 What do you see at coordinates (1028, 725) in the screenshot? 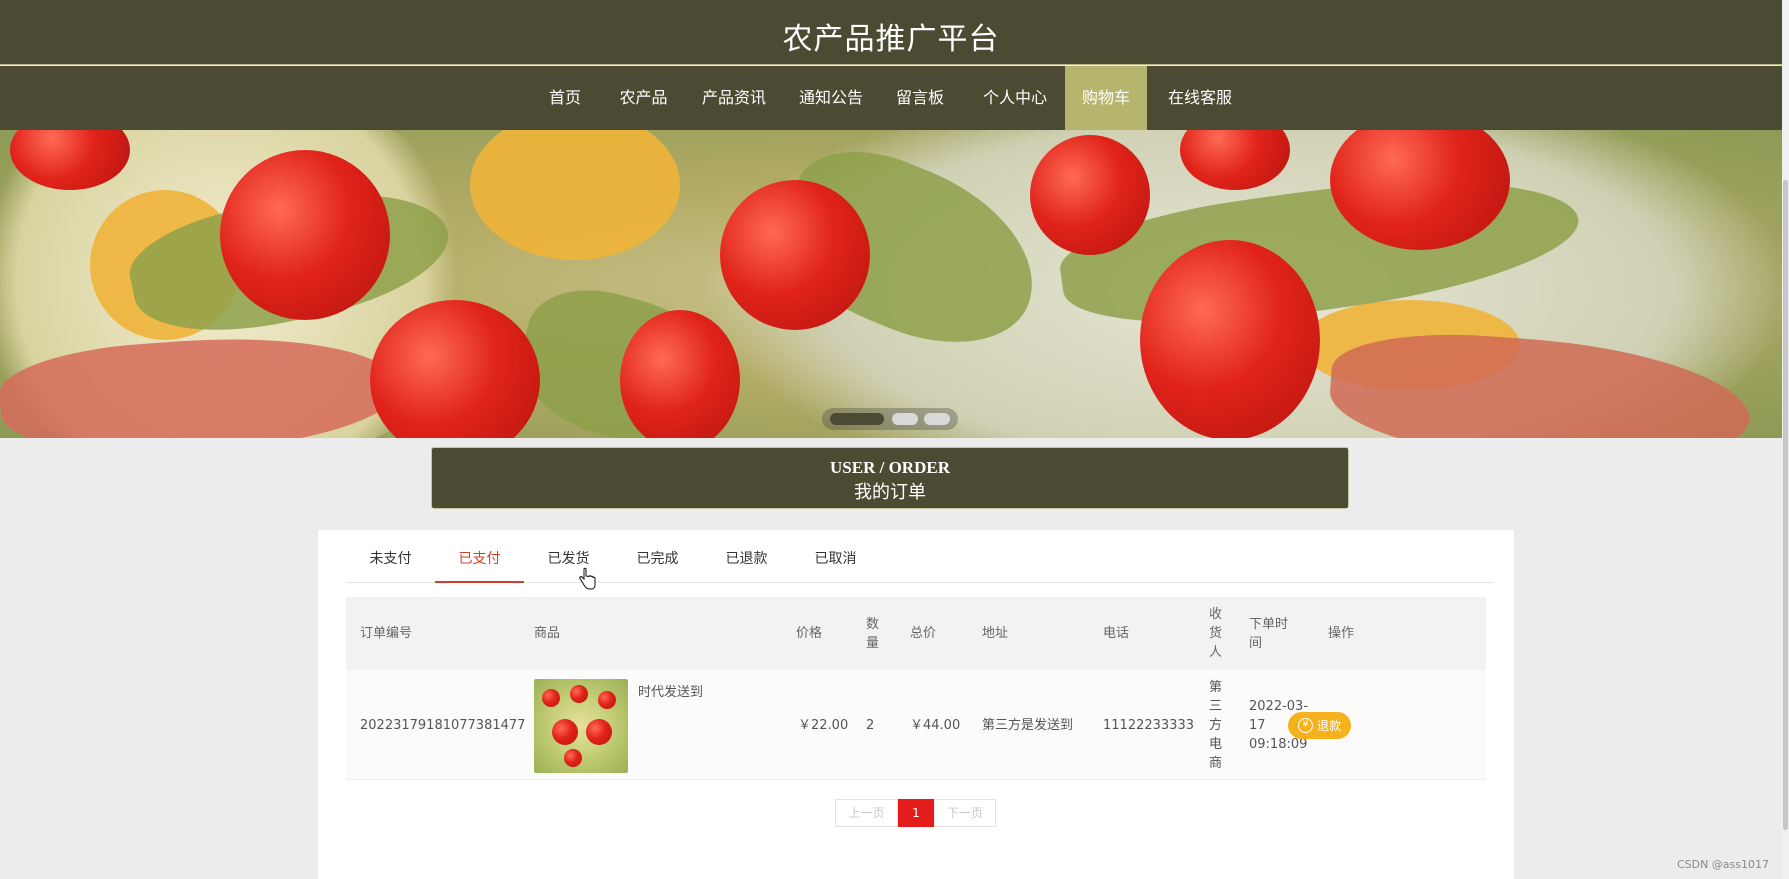
I see `cell-address: 第三方是发送到` at bounding box center [1028, 725].